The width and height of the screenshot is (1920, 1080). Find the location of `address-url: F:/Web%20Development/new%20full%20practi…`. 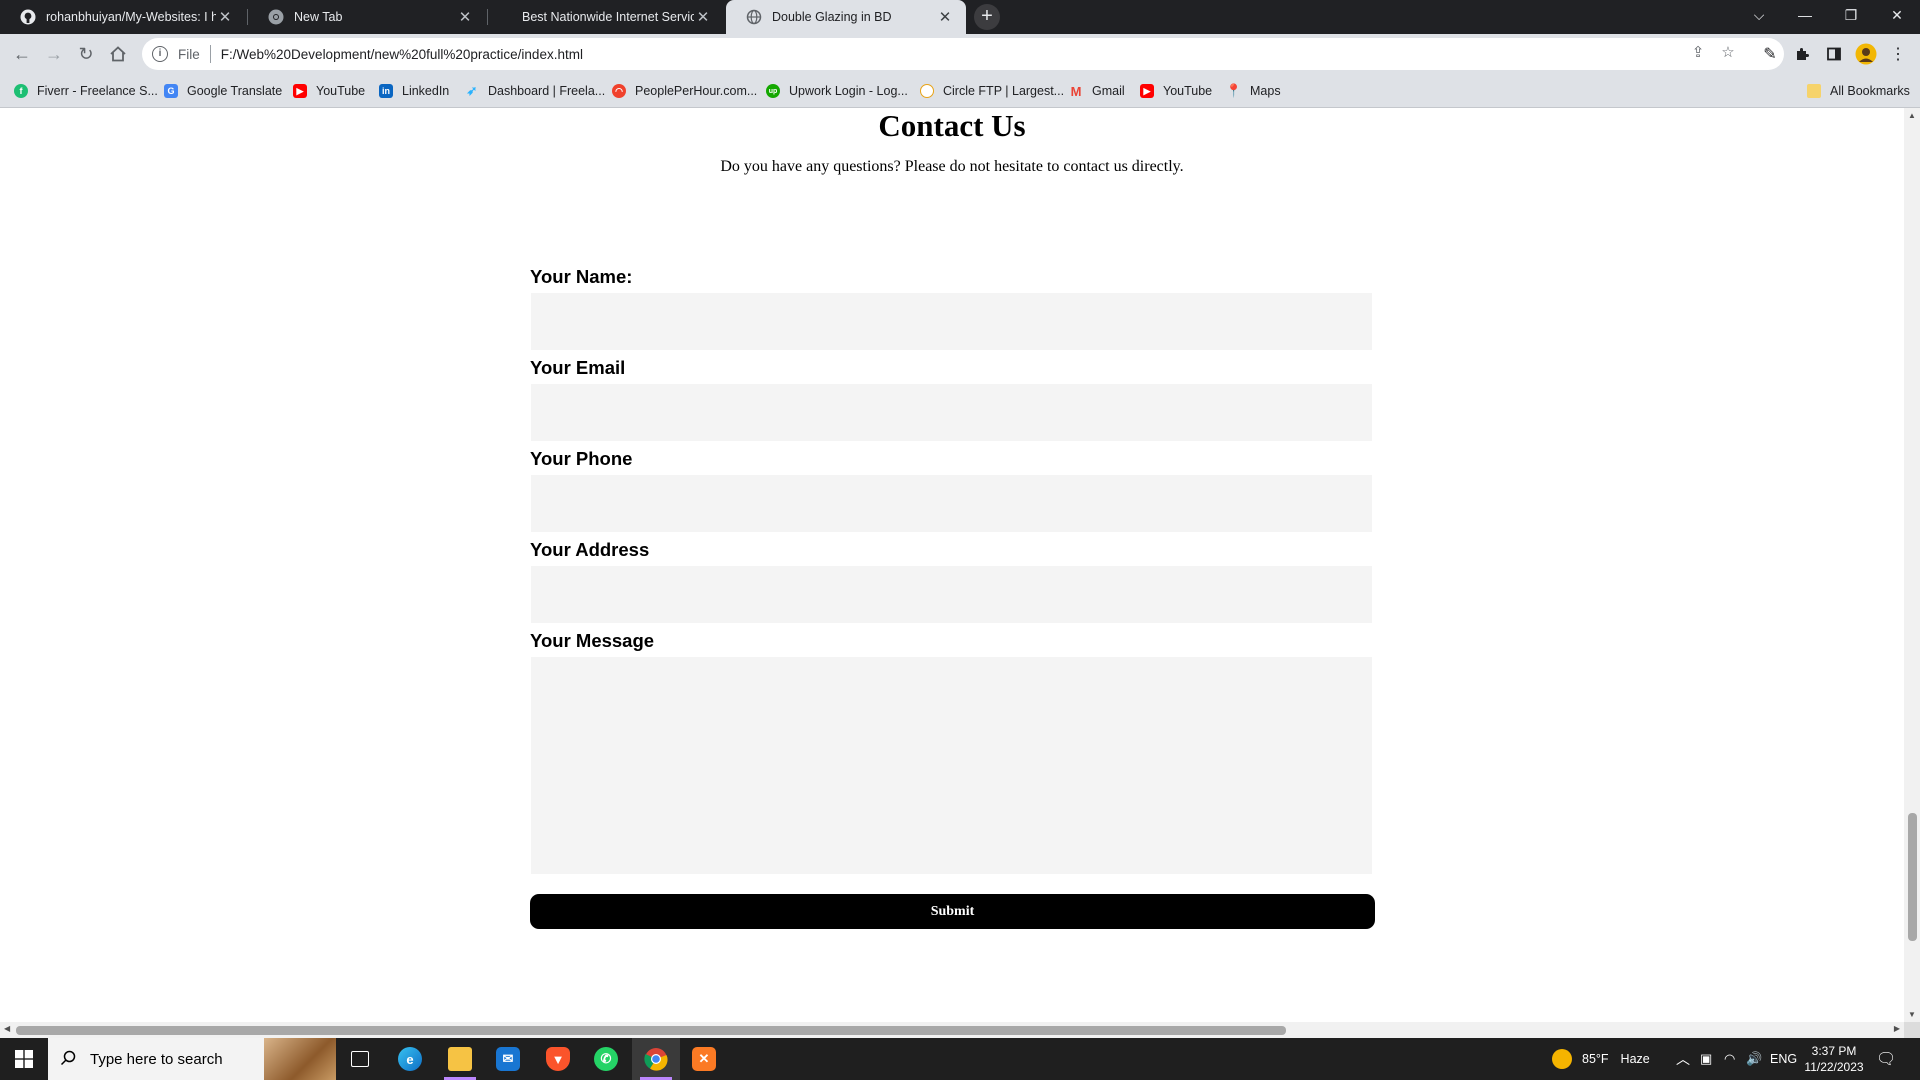

address-url: F:/Web%20Development/new%20full%20practi… is located at coordinates (402, 54).